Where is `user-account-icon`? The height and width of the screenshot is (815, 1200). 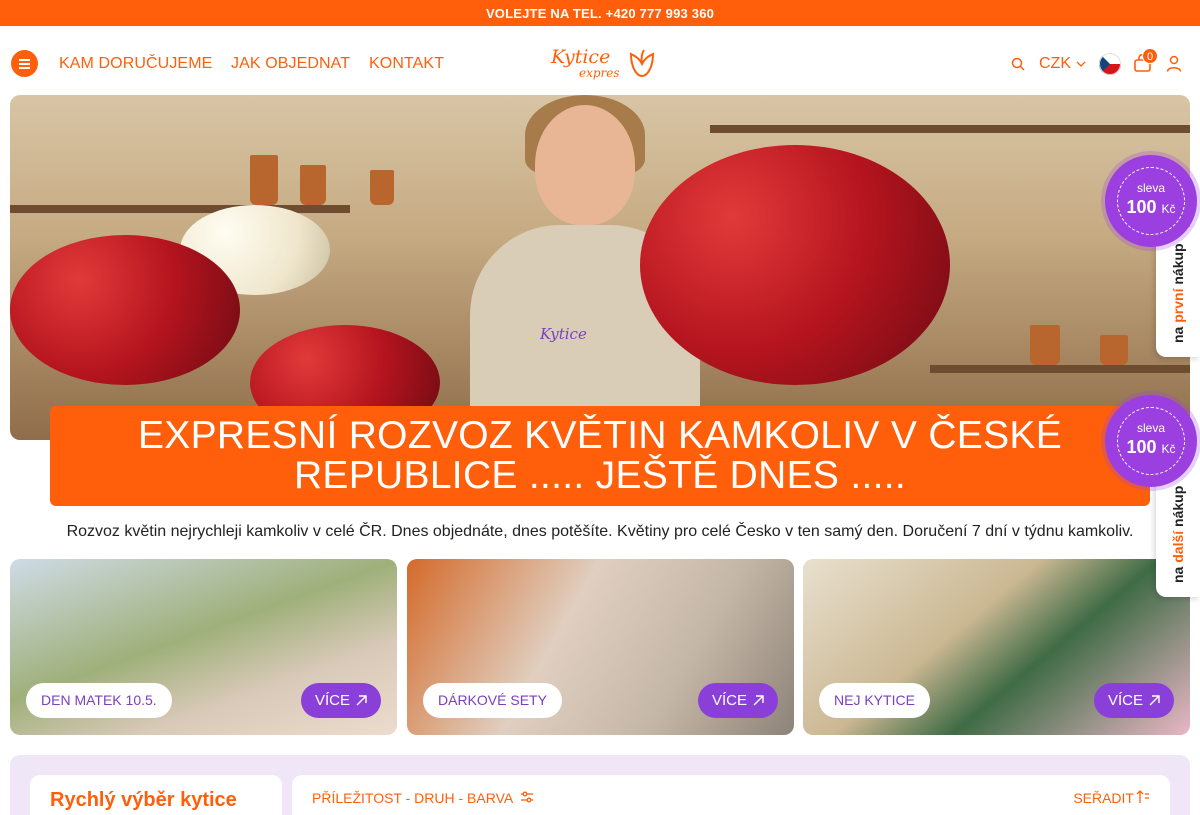 user-account-icon is located at coordinates (1174, 63).